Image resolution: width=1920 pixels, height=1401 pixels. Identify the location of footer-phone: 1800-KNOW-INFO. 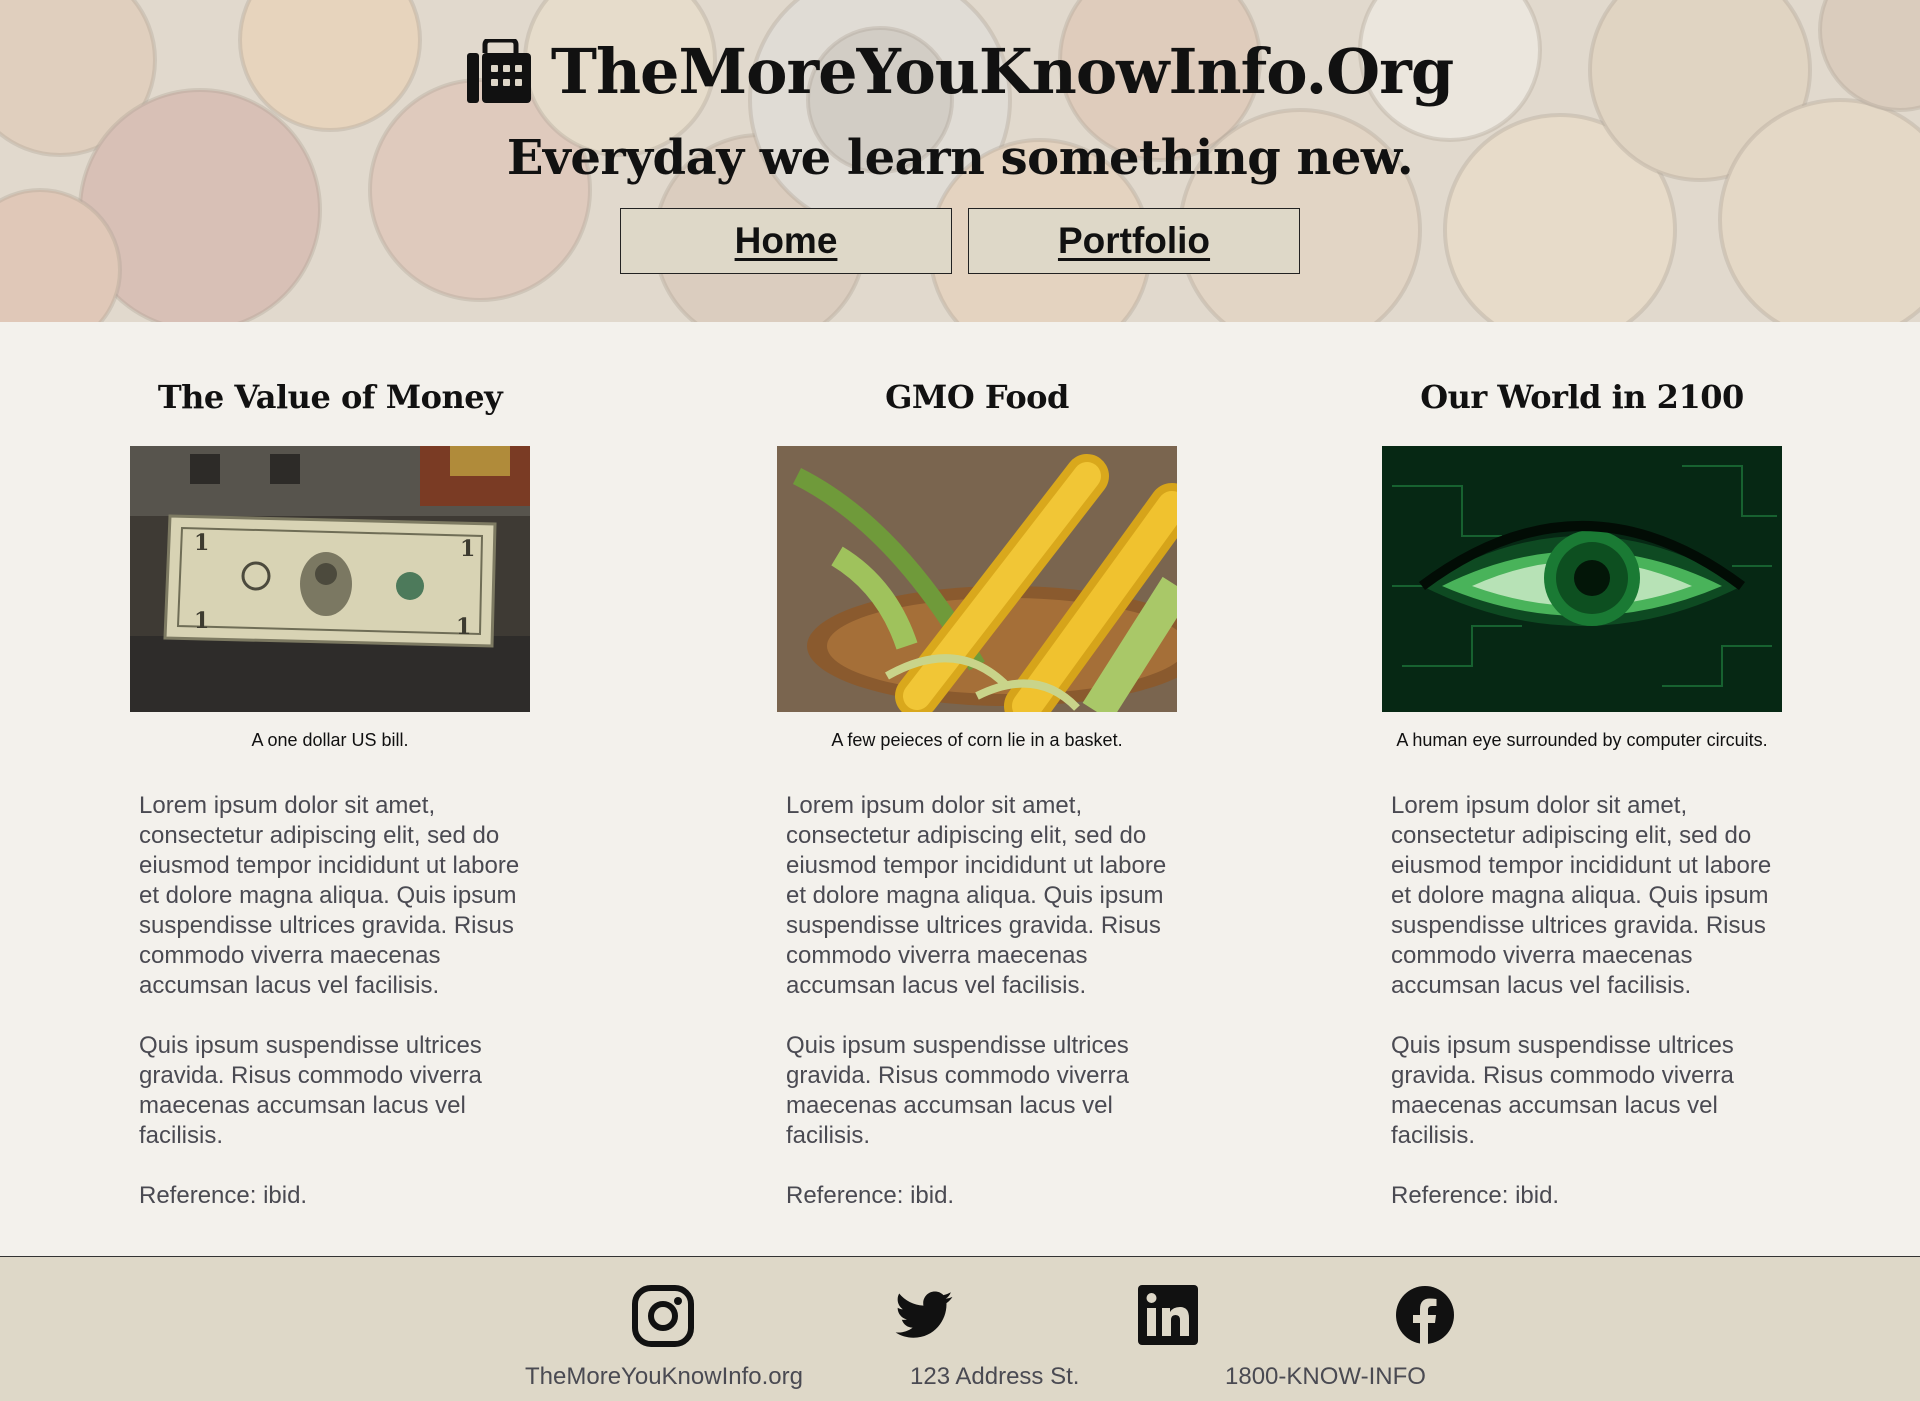
(1325, 1376).